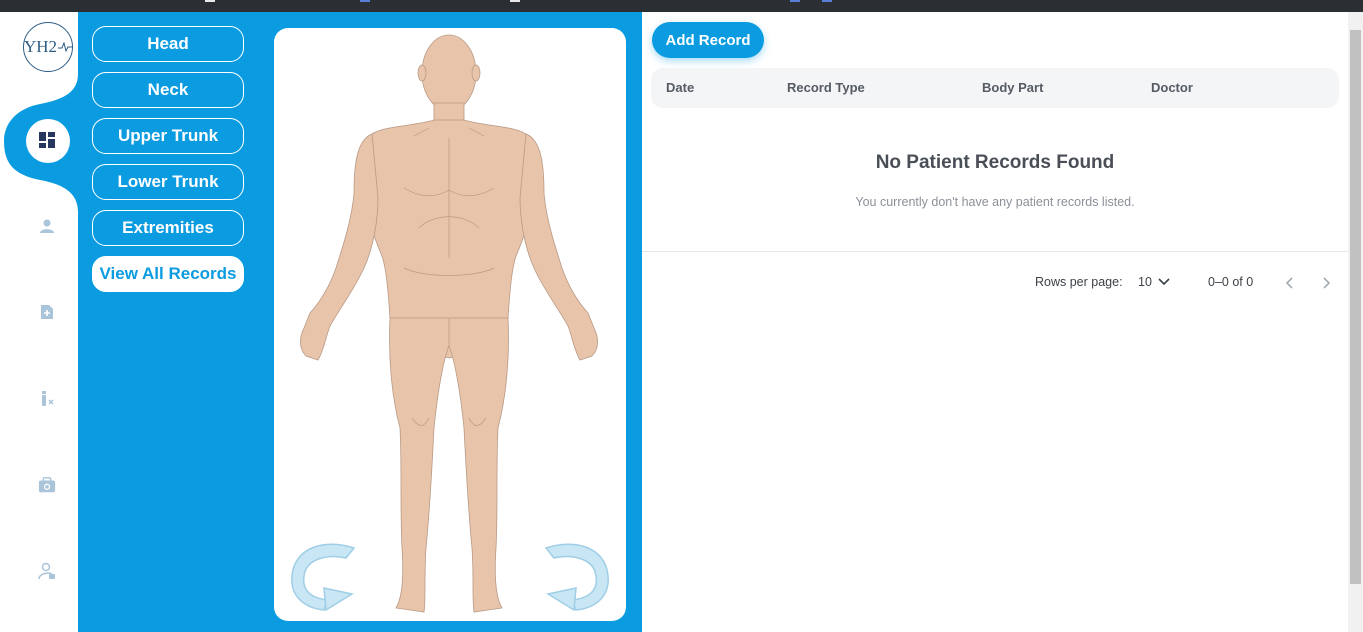 The width and height of the screenshot is (1363, 632). What do you see at coordinates (1012, 87) in the screenshot?
I see `column-body-part: Body Part` at bounding box center [1012, 87].